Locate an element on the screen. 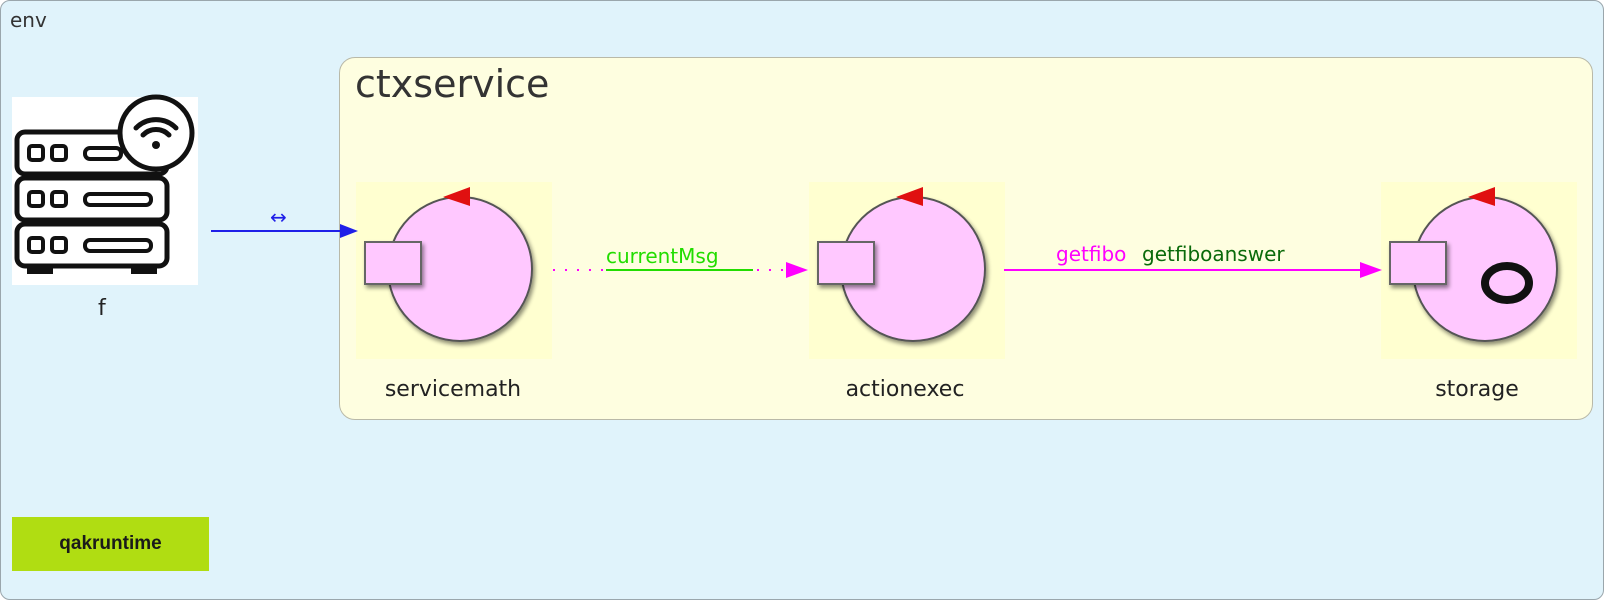  edge-getfibo-label: getfibo is located at coordinates (1091, 254).